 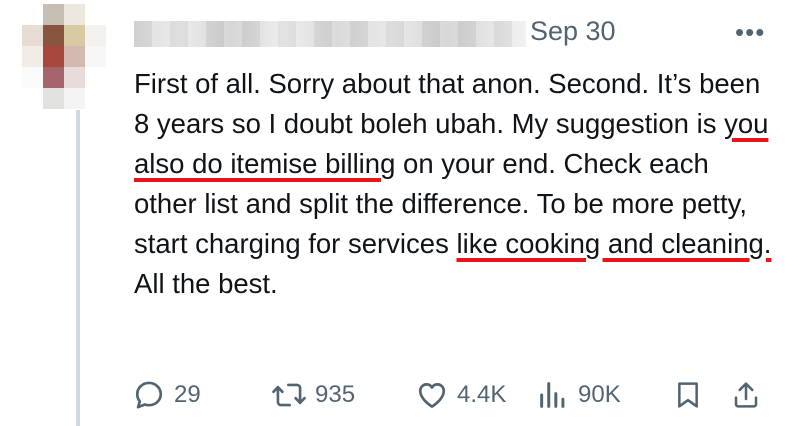 I want to click on tweet-date: Sep 30, so click(x=573, y=31).